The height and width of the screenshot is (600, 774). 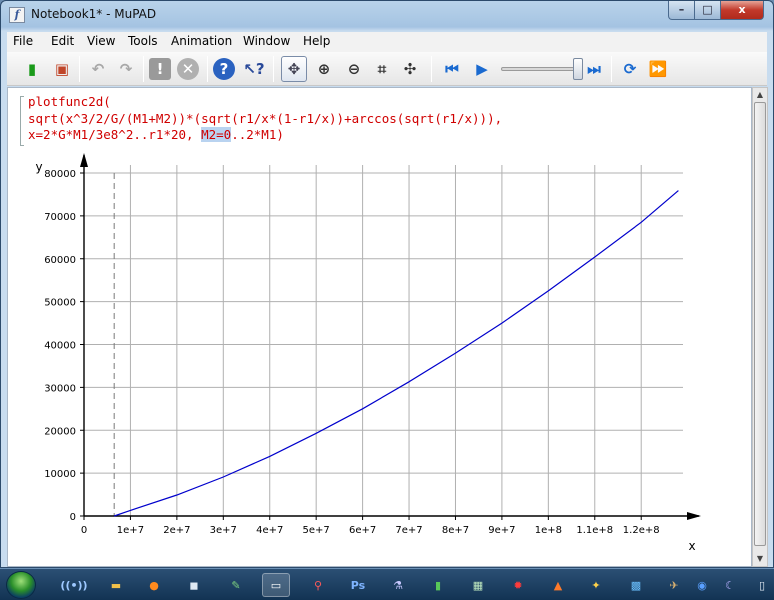 I want to click on scroll-up-arrow: ▲, so click(x=760, y=95).